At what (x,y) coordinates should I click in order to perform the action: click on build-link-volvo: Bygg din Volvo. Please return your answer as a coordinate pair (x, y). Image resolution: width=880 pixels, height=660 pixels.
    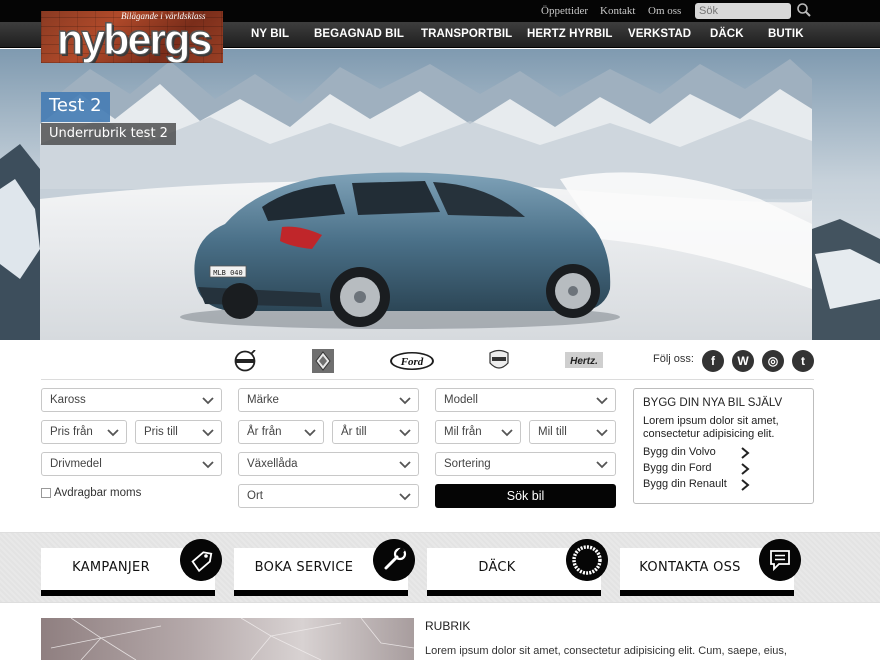
    Looking at the image, I should click on (679, 452).